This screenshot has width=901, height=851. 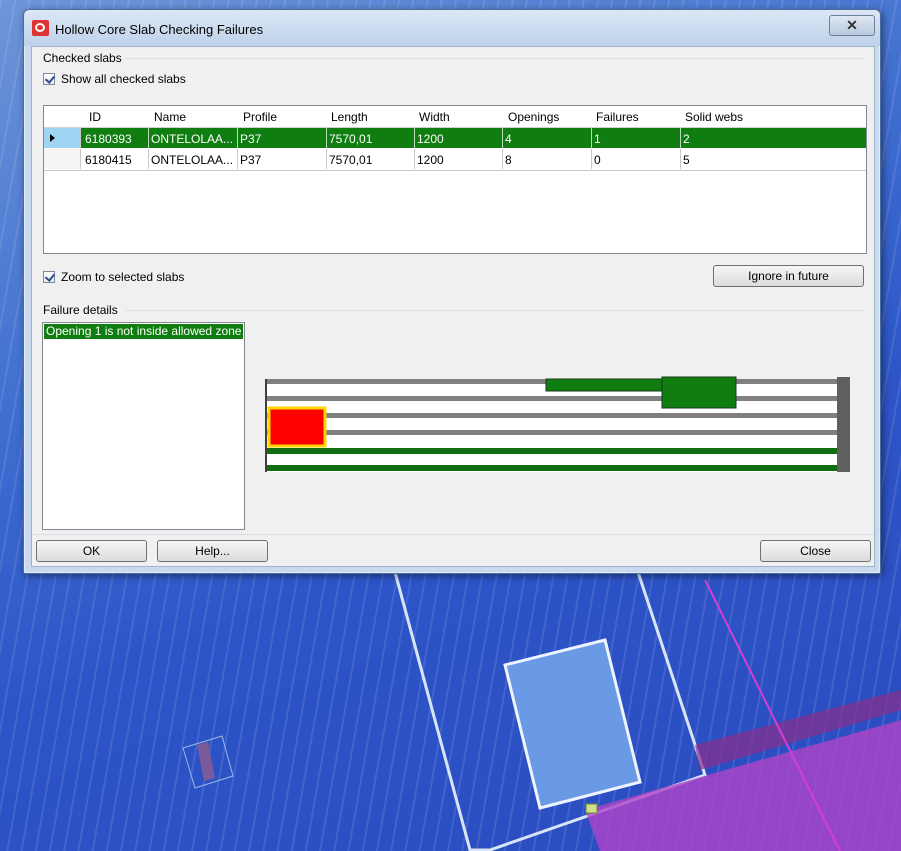 What do you see at coordinates (714, 117) in the screenshot?
I see `column-header-solid-webs: Solid webs` at bounding box center [714, 117].